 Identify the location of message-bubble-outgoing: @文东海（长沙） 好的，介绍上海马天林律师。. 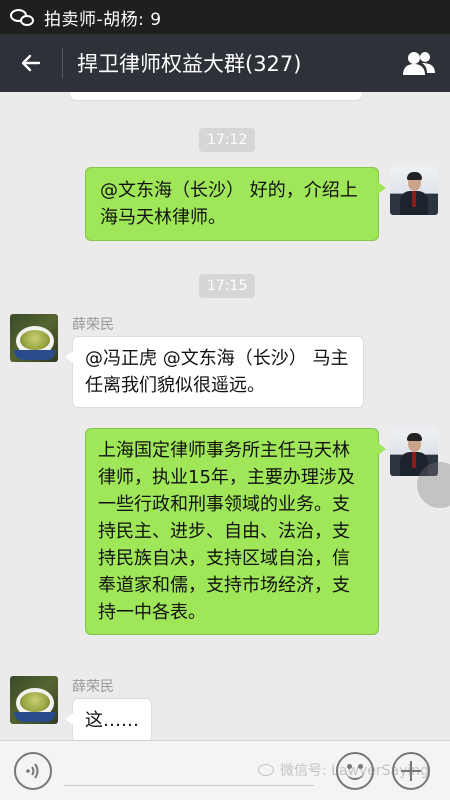
(235, 204).